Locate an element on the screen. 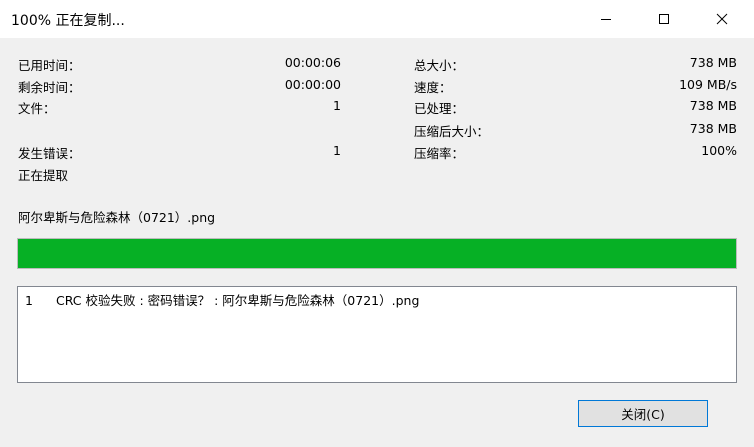 This screenshot has width=754, height=447. close-window-button is located at coordinates (722, 19).